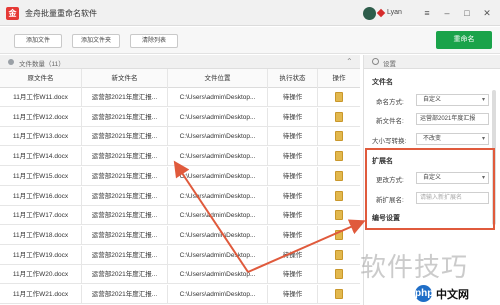 The image size is (500, 305). Describe the element at coordinates (375, 61) in the screenshot. I see `gear-icon` at that location.